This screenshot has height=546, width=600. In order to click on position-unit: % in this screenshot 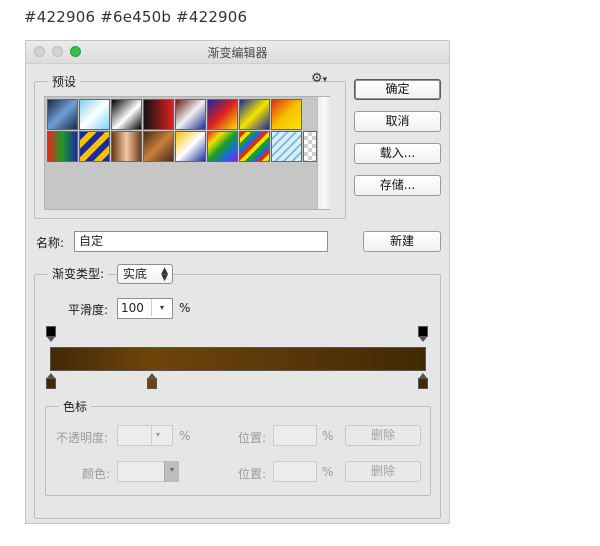, I will do `click(328, 436)`.